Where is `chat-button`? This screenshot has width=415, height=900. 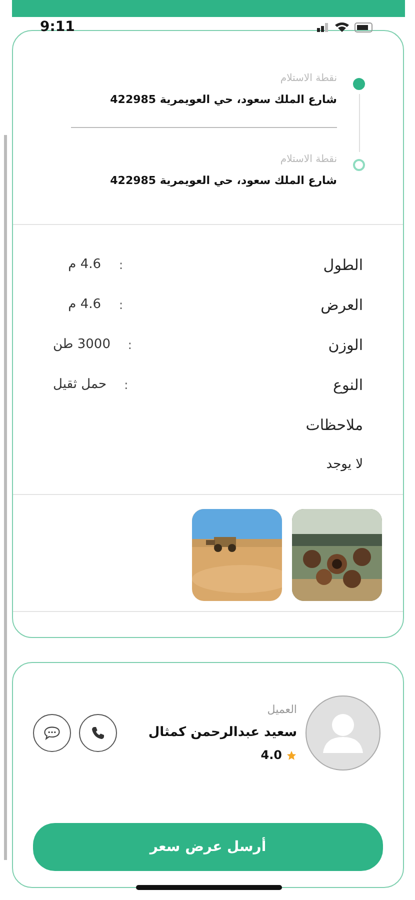
chat-button is located at coordinates (52, 733).